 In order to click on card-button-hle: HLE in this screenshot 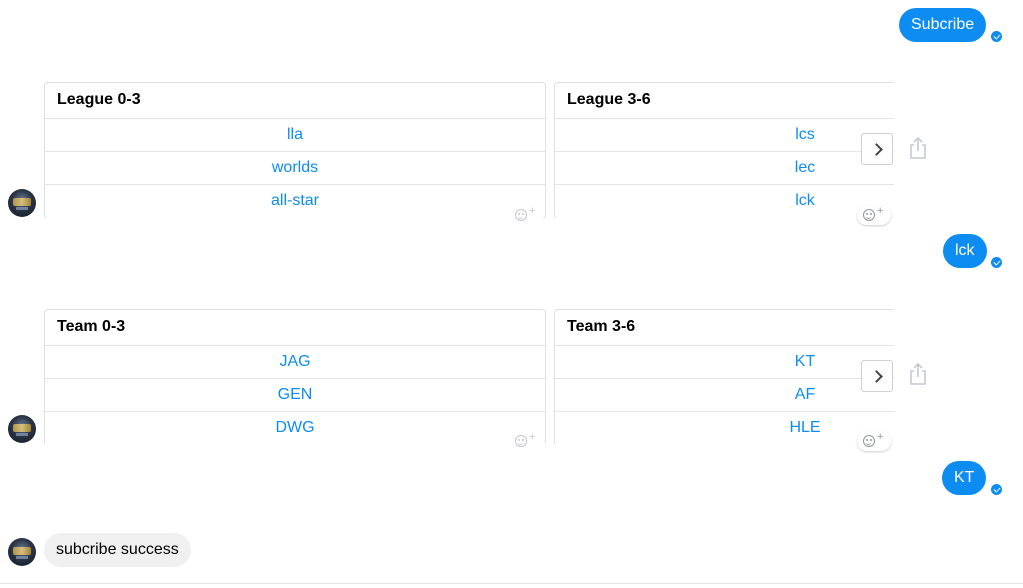, I will do `click(724, 428)`.